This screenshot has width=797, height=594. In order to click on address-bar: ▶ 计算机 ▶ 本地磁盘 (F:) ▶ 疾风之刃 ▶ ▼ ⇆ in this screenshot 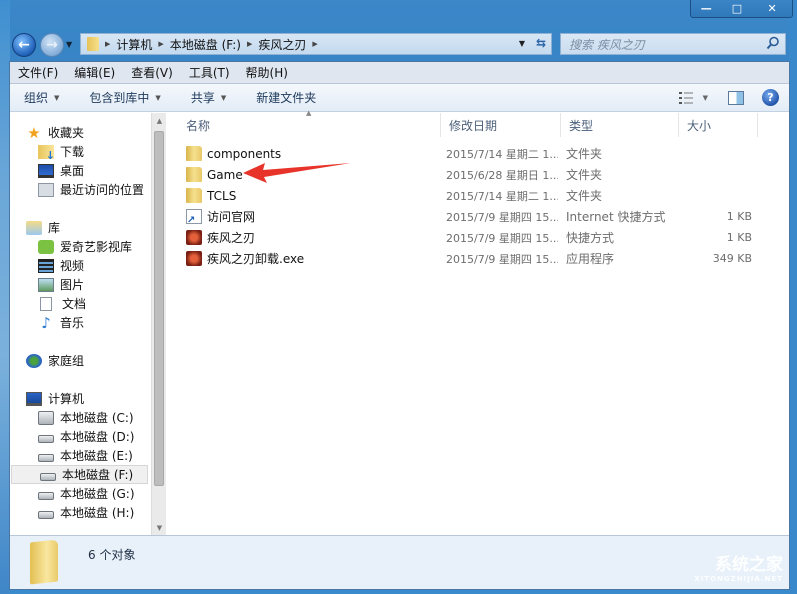, I will do `click(316, 44)`.